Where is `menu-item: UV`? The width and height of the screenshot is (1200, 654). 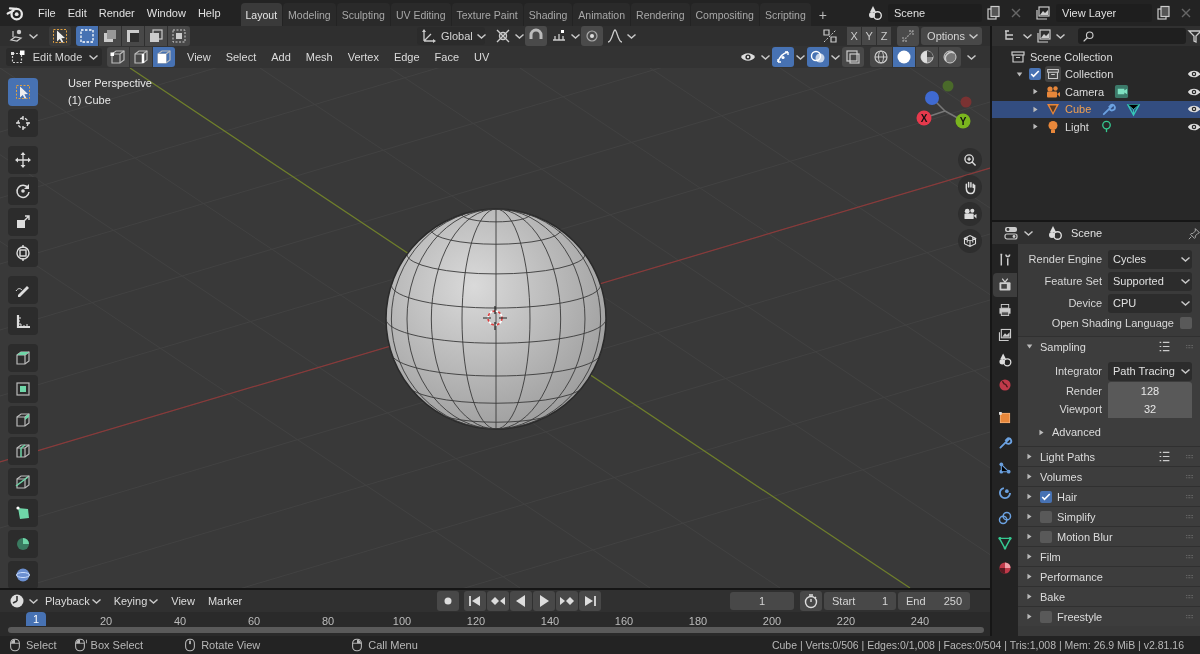
menu-item: UV is located at coordinates (482, 57).